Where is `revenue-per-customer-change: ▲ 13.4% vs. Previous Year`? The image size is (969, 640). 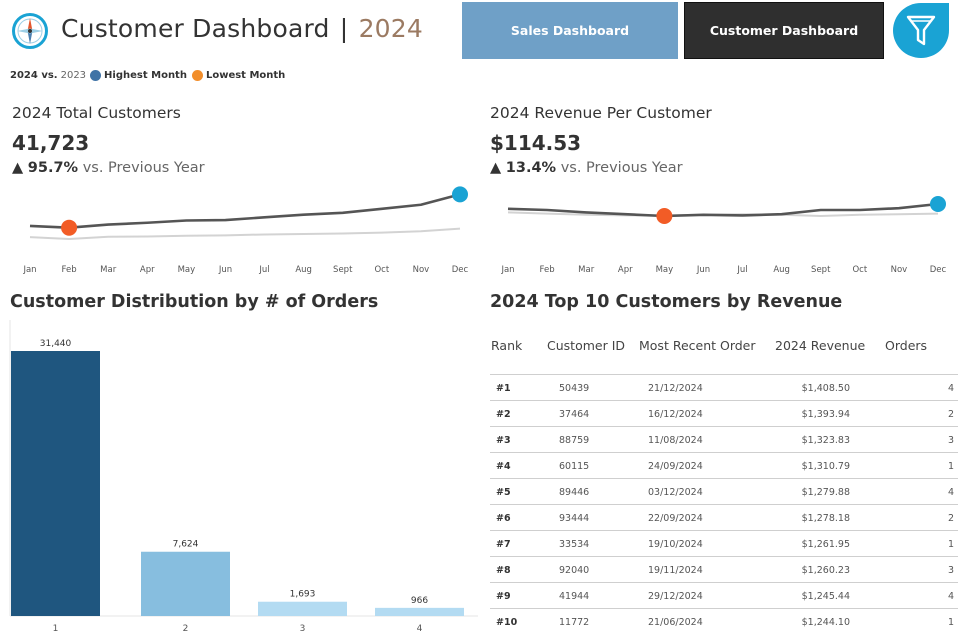 revenue-per-customer-change: ▲ 13.4% vs. Previous Year is located at coordinates (586, 168).